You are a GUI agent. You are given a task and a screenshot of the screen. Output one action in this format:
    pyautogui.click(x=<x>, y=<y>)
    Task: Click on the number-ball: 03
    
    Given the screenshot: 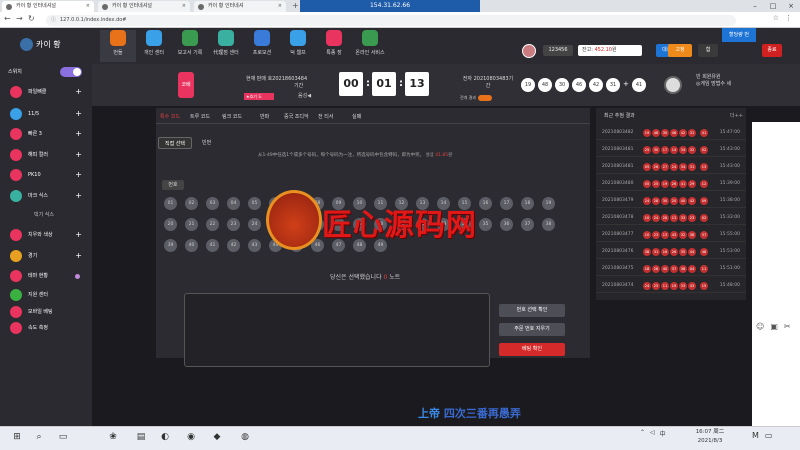 What is the action you would take?
    pyautogui.click(x=212, y=203)
    